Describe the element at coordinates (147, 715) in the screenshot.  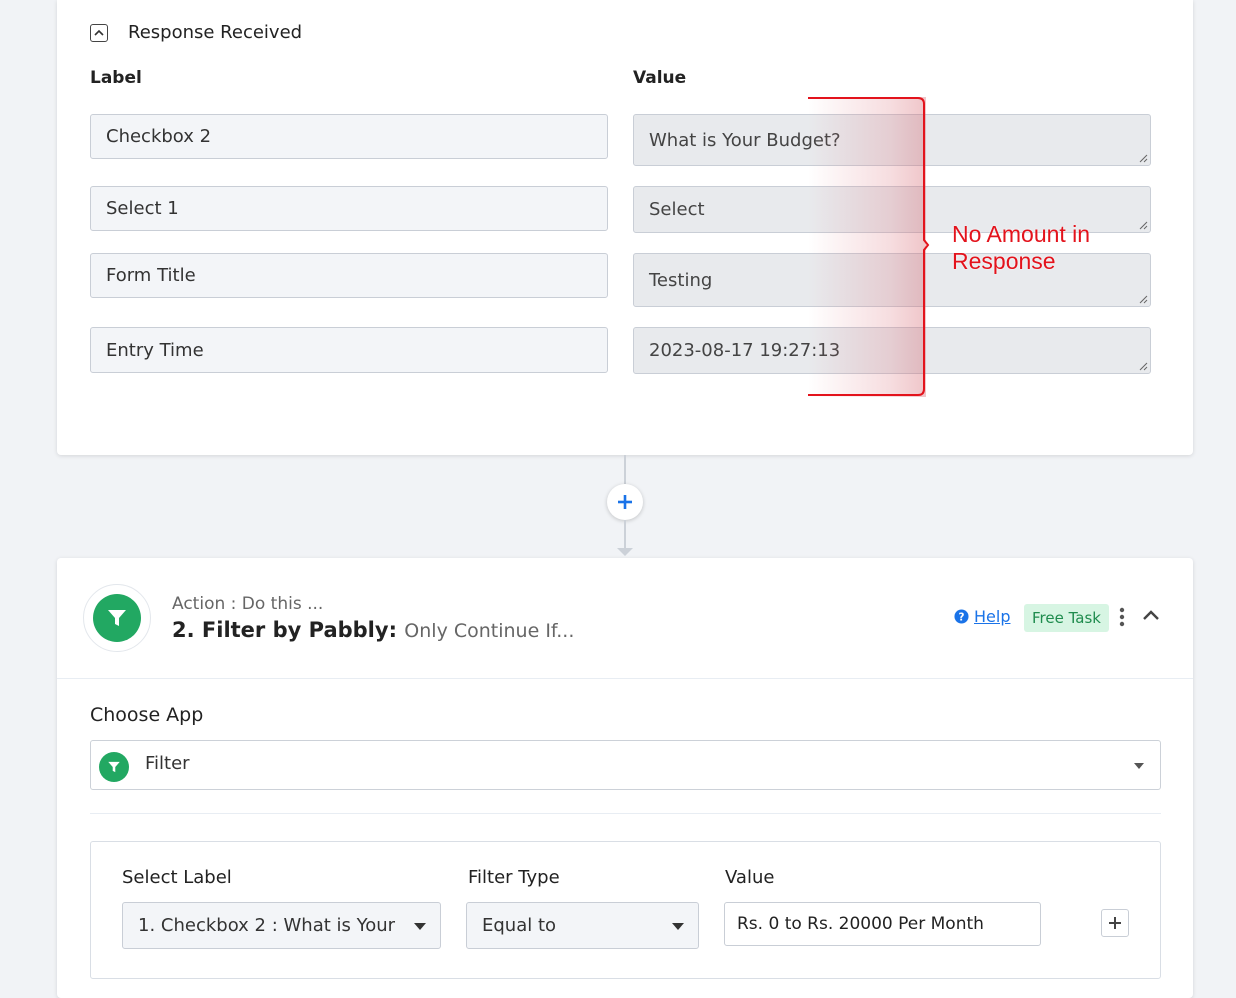
I see `choose-app-label: Choose App` at that location.